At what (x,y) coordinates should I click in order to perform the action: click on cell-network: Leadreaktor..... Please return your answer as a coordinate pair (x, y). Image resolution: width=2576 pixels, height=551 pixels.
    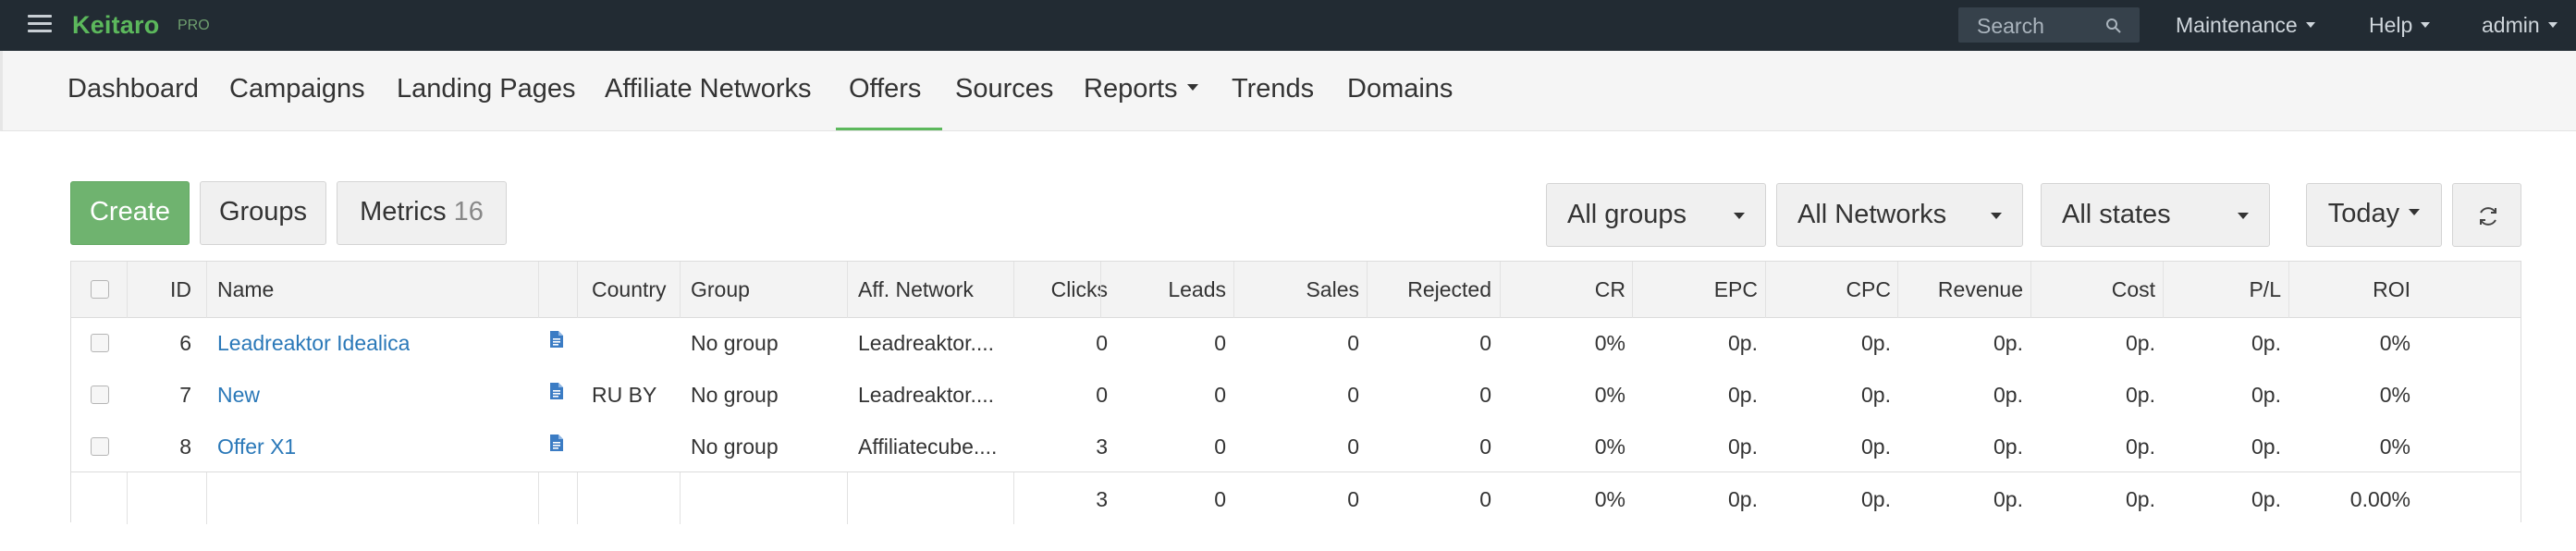
    Looking at the image, I should click on (926, 343).